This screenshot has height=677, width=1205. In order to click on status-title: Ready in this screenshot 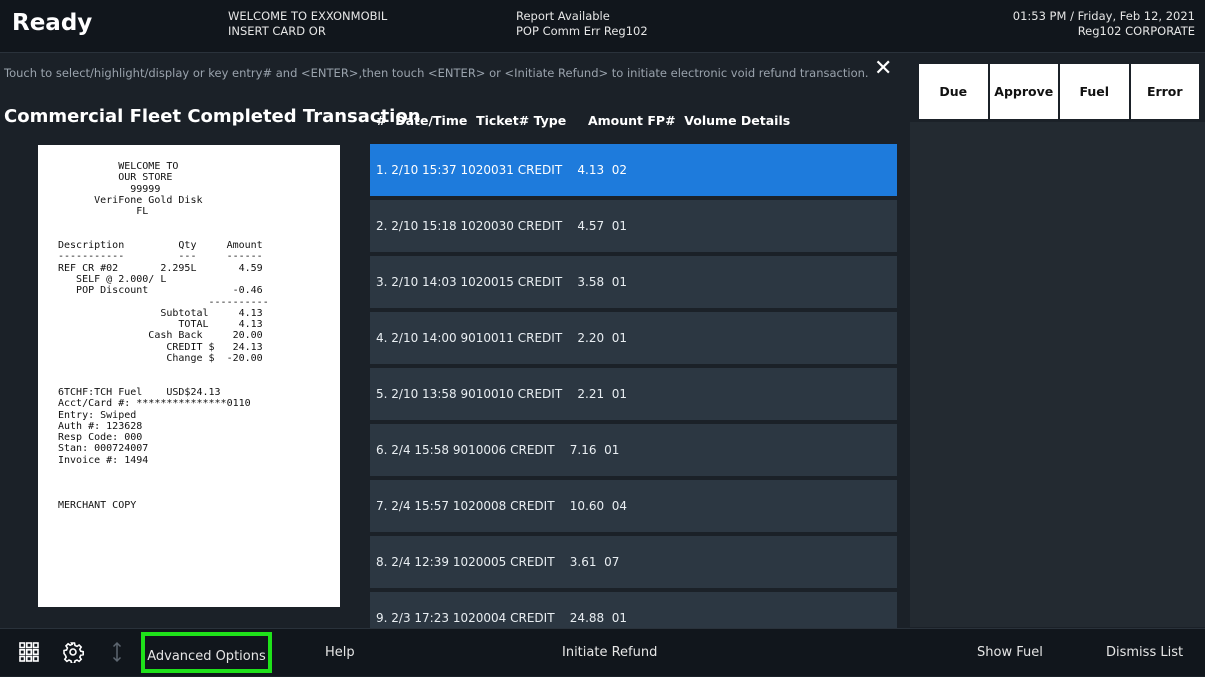, I will do `click(52, 23)`.